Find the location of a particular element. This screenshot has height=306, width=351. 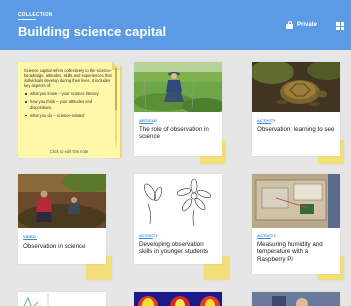

kicker-underline is located at coordinates (27, 19).